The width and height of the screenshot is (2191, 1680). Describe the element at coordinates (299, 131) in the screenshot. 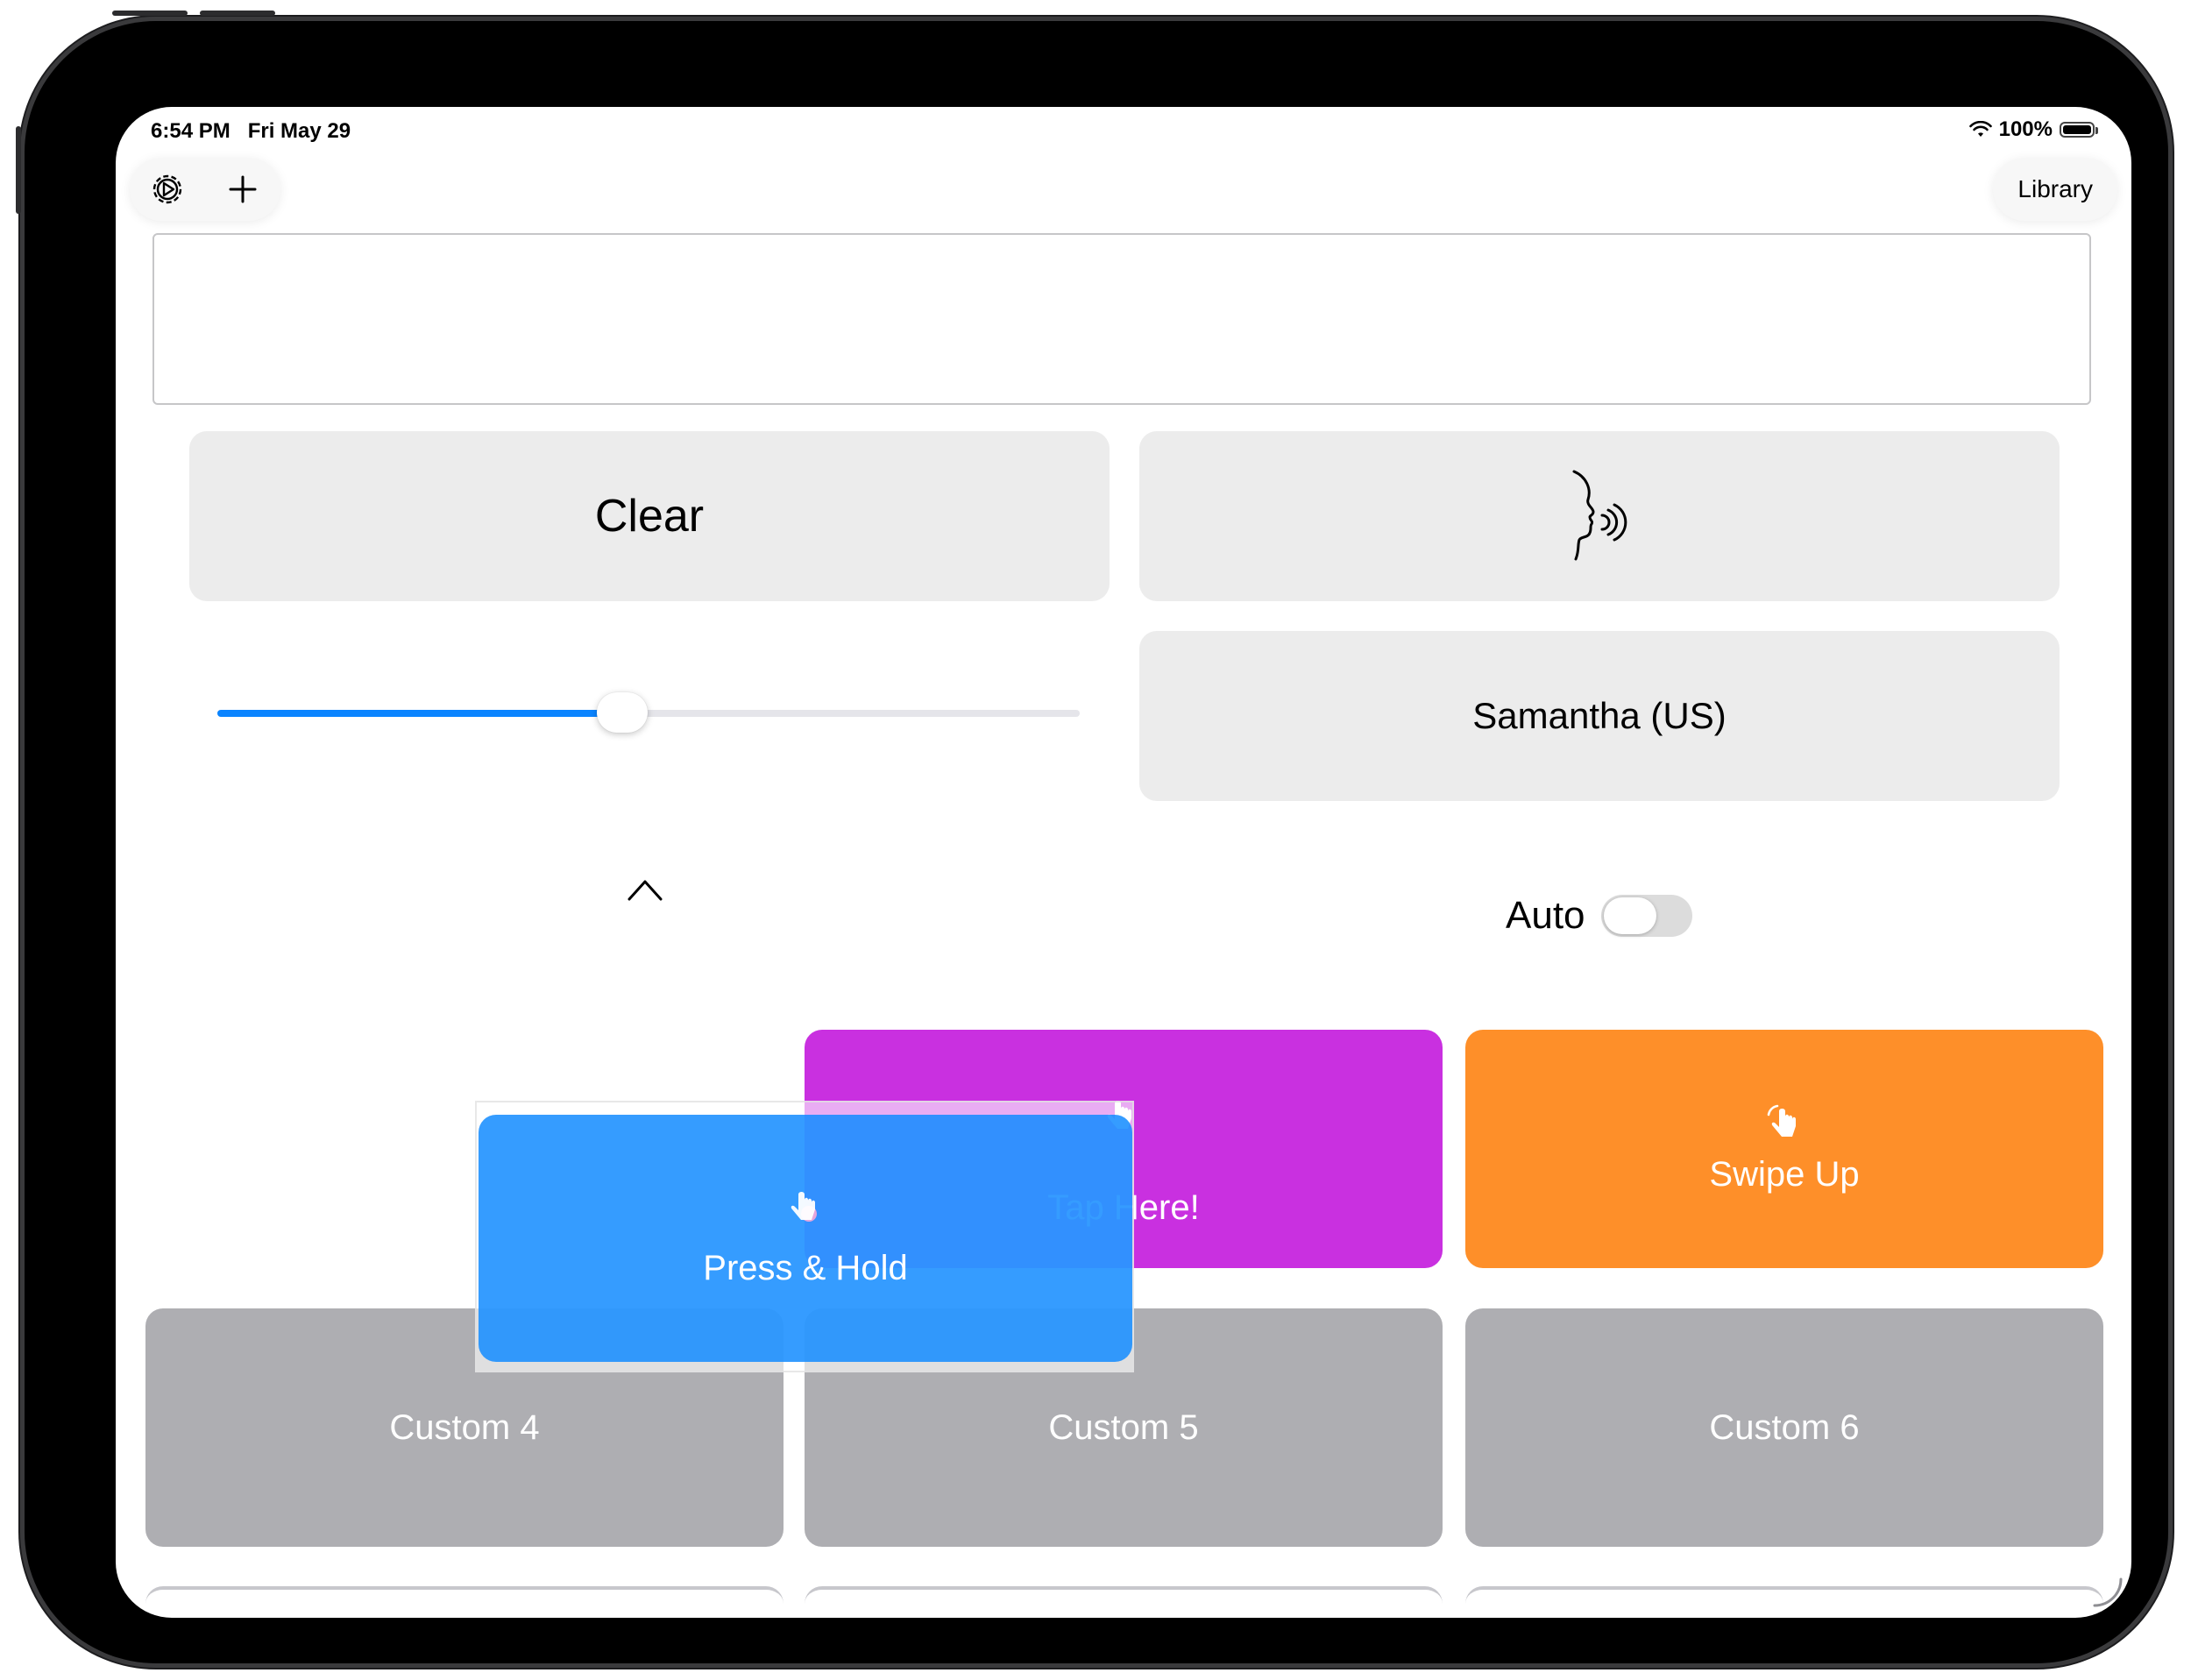

I see `date-text: Fri May 29` at that location.